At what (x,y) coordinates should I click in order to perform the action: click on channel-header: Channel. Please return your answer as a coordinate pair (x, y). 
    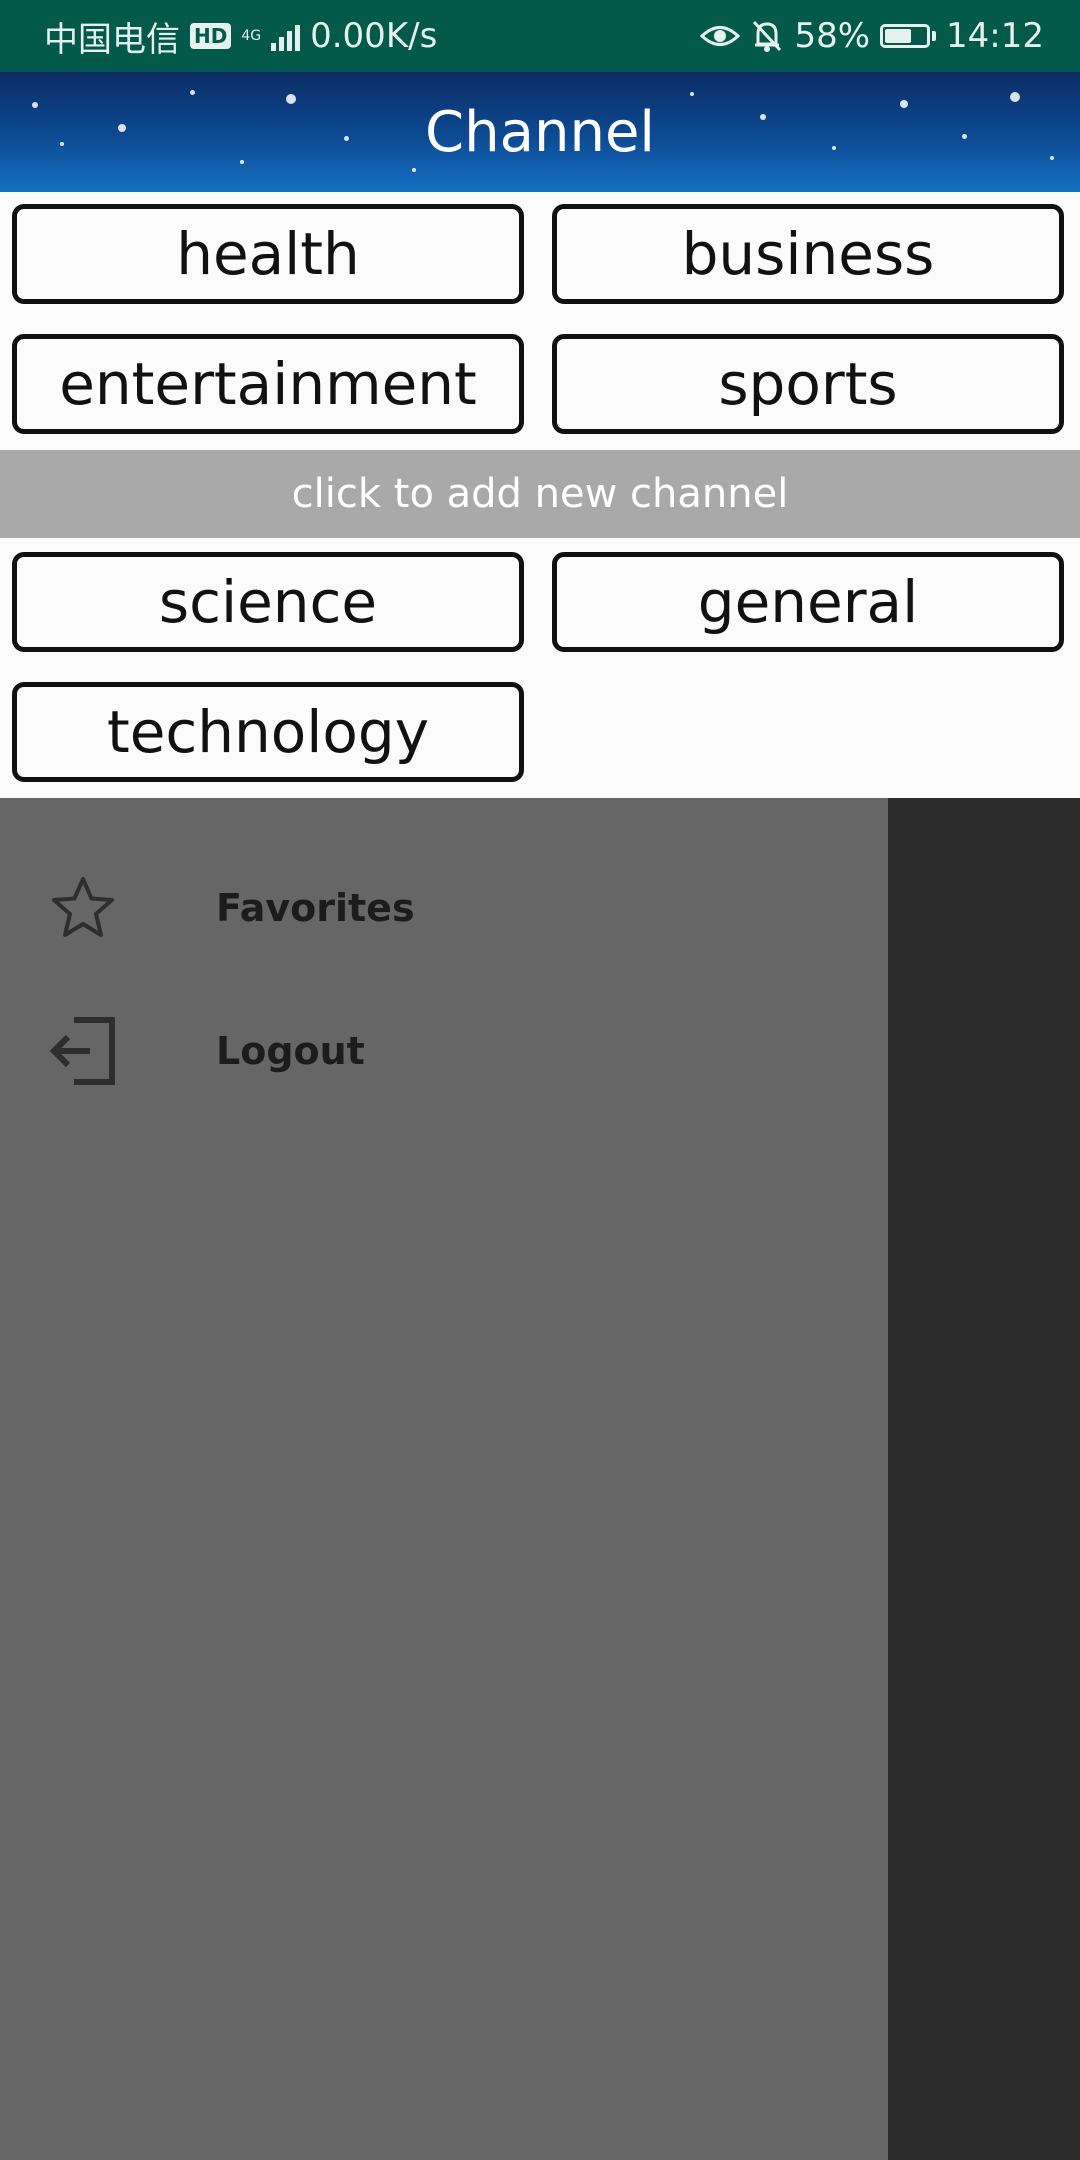
    Looking at the image, I should click on (540, 132).